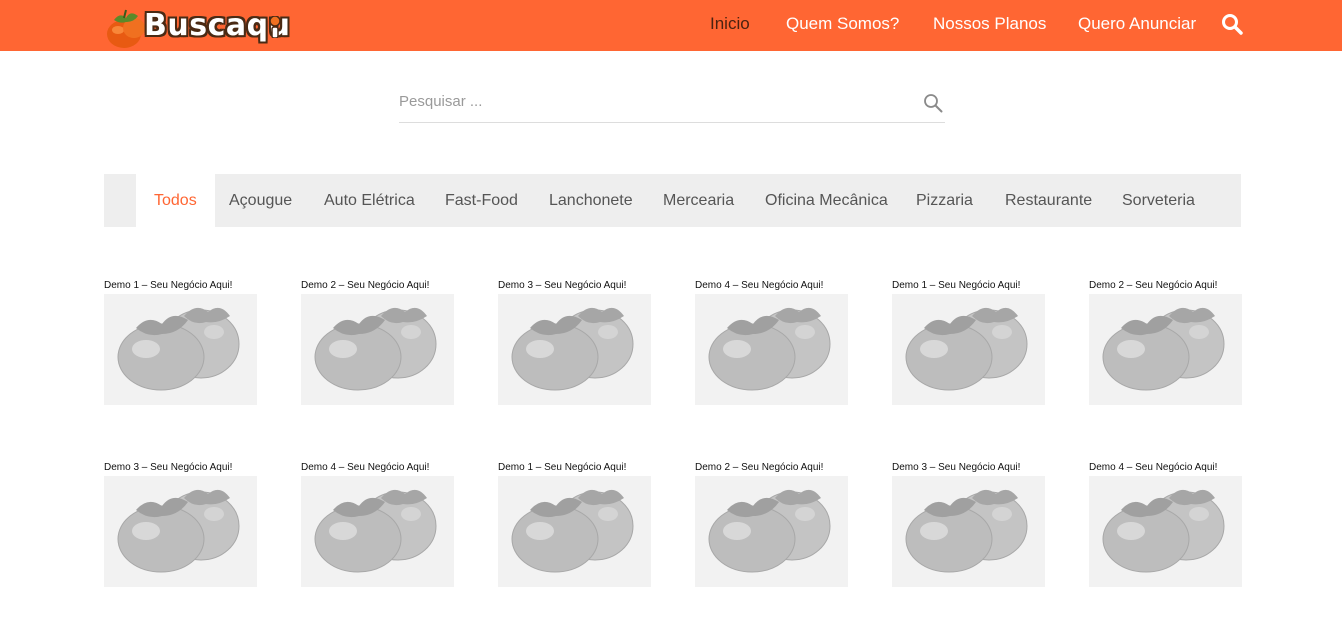 The width and height of the screenshot is (1342, 635). What do you see at coordinates (842, 24) in the screenshot?
I see `nav-quem-somos: Quem Somos?` at bounding box center [842, 24].